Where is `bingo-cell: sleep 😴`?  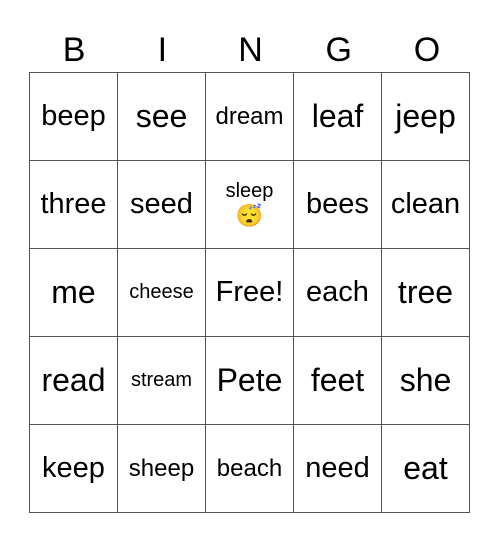 bingo-cell: sleep 😴 is located at coordinates (249, 204).